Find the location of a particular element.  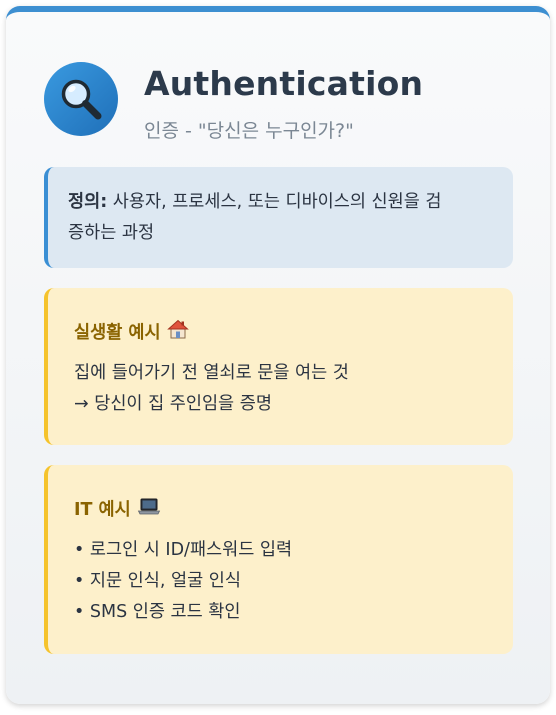

definition-box: 정의: 사용자, 프로세스, 또는 디바이스의 신원을 검 증하는 과정 is located at coordinates (278, 217).